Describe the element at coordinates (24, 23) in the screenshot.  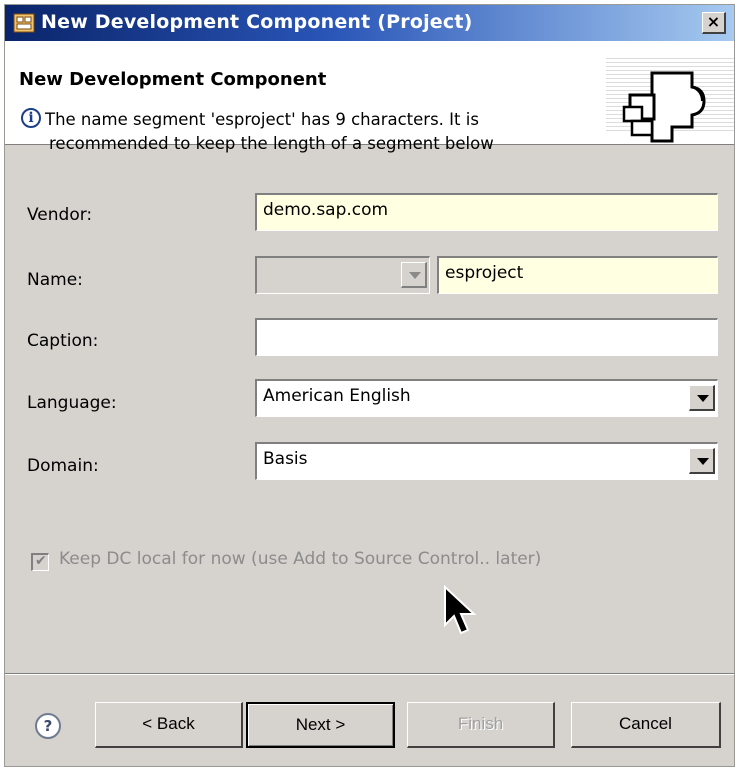
I see `component-icon` at that location.